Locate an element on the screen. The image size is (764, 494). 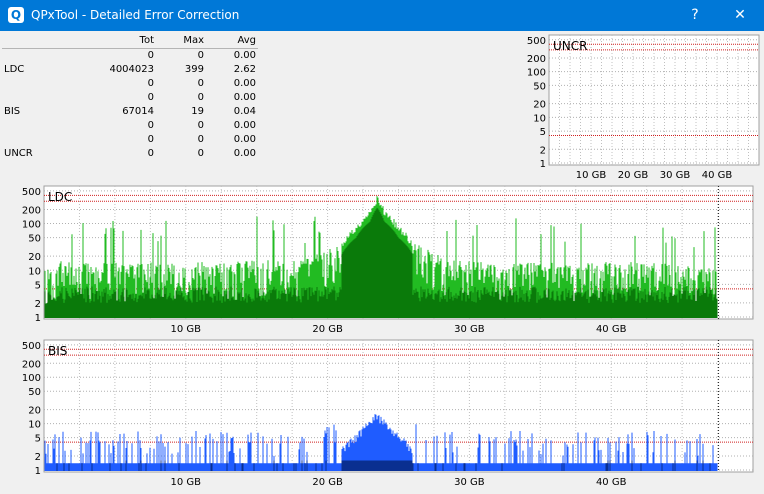
stats-row: UNCR 0 0 0.00 is located at coordinates (130, 154).